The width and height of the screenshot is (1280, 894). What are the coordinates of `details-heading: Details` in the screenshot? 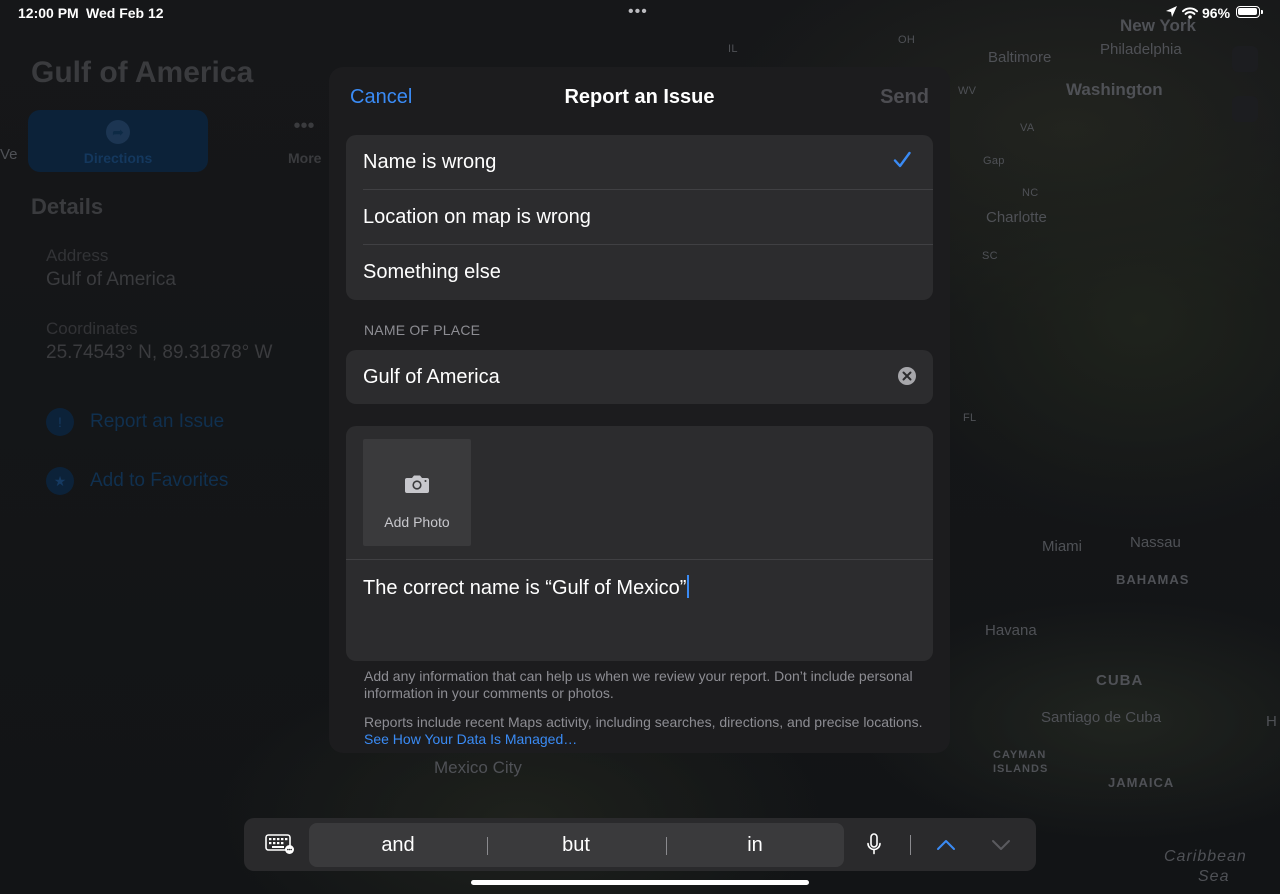 It's located at (67, 206).